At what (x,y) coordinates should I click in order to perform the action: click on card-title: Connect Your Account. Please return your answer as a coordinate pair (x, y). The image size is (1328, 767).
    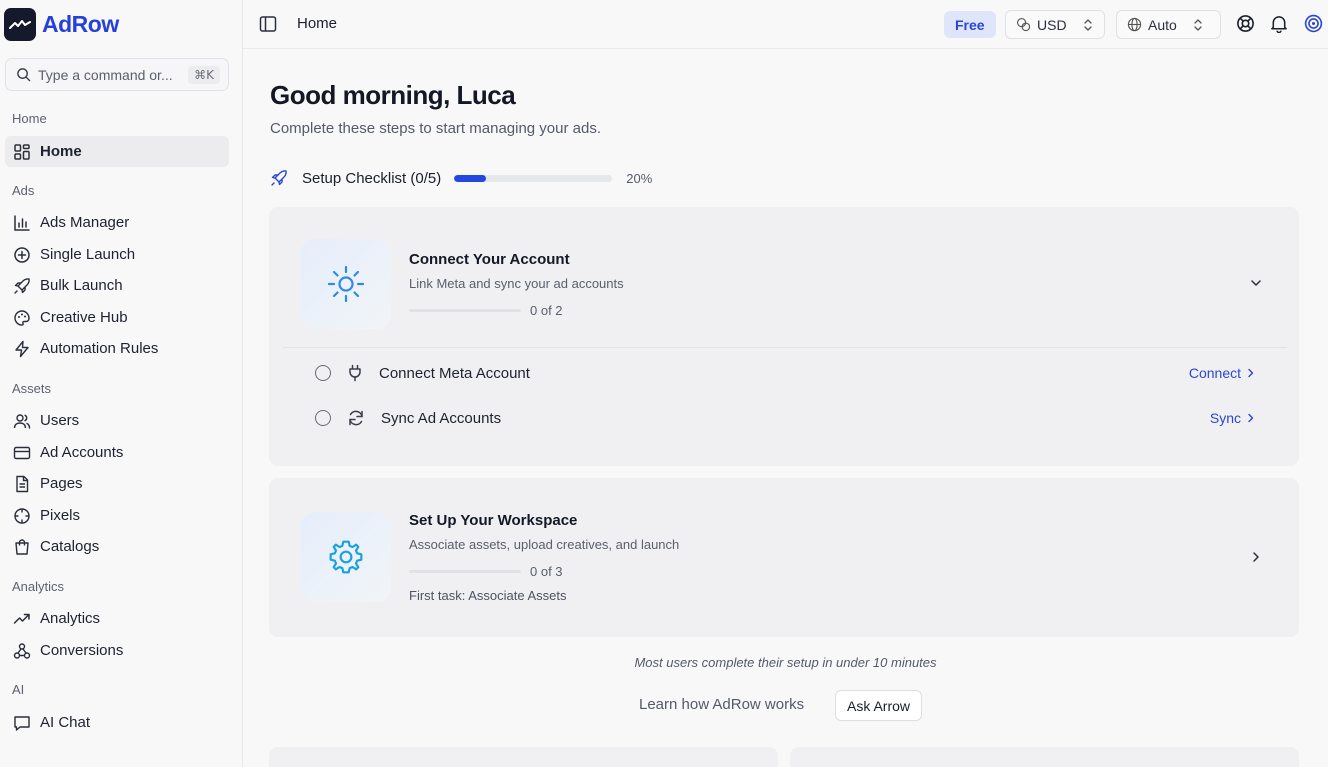
    Looking at the image, I should click on (489, 259).